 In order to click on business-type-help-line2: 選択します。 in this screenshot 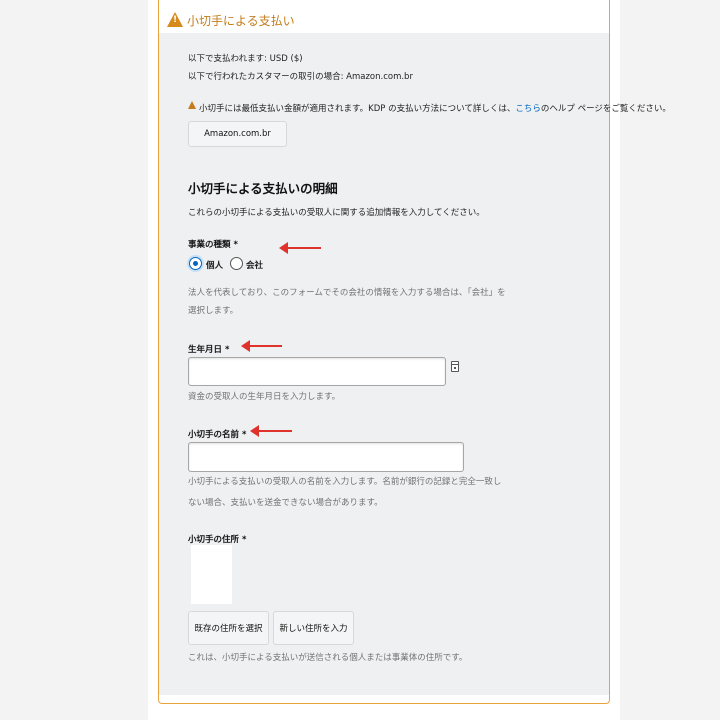, I will do `click(213, 311)`.